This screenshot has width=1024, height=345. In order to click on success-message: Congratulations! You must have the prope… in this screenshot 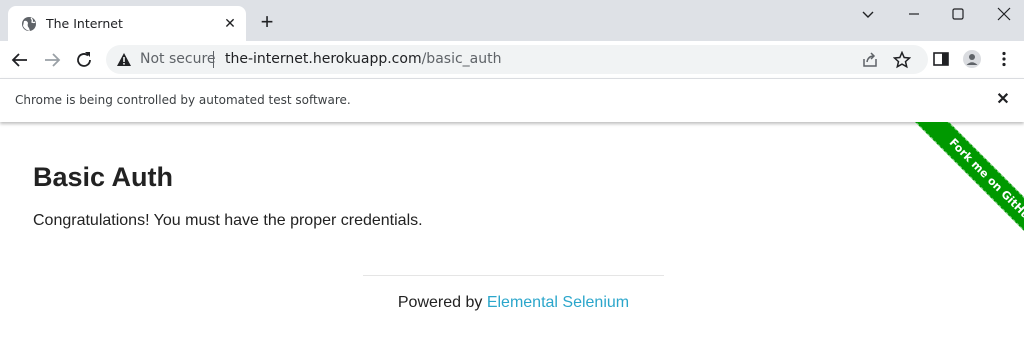, I will do `click(228, 220)`.